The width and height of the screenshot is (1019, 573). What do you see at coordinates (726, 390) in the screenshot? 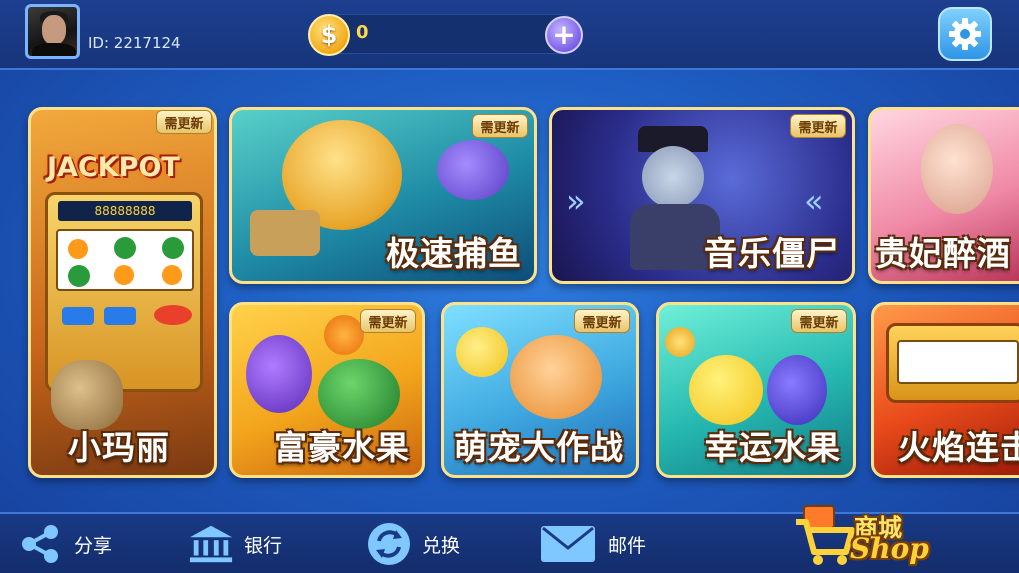
I see `lemon-fruit` at bounding box center [726, 390].